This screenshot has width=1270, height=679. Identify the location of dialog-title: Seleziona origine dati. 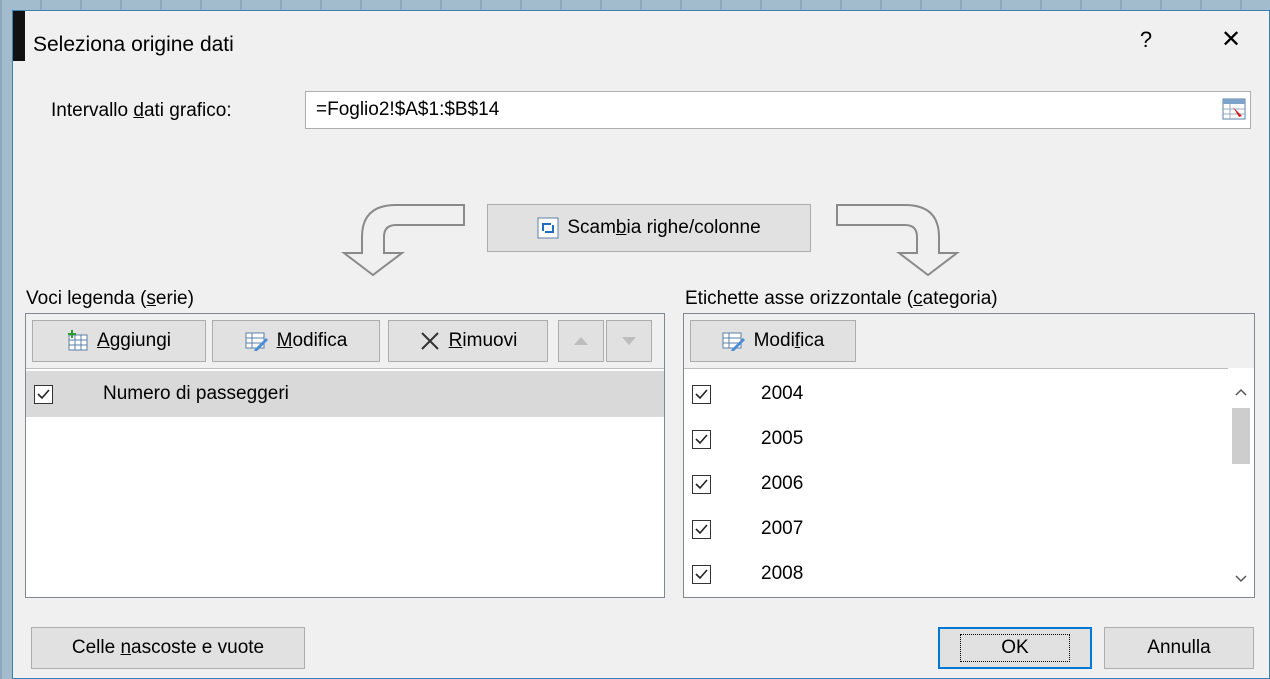
(133, 44).